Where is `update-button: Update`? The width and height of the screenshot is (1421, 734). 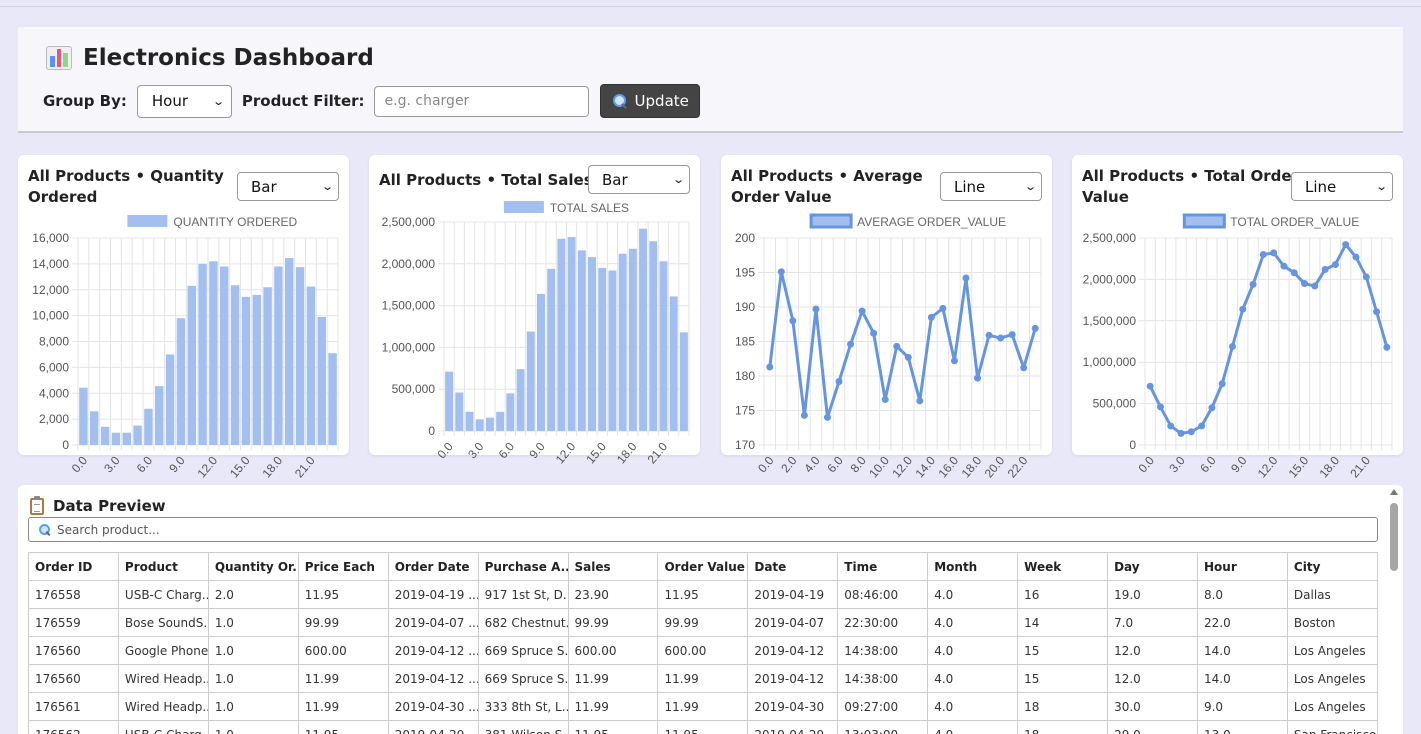
update-button: Update is located at coordinates (649, 101).